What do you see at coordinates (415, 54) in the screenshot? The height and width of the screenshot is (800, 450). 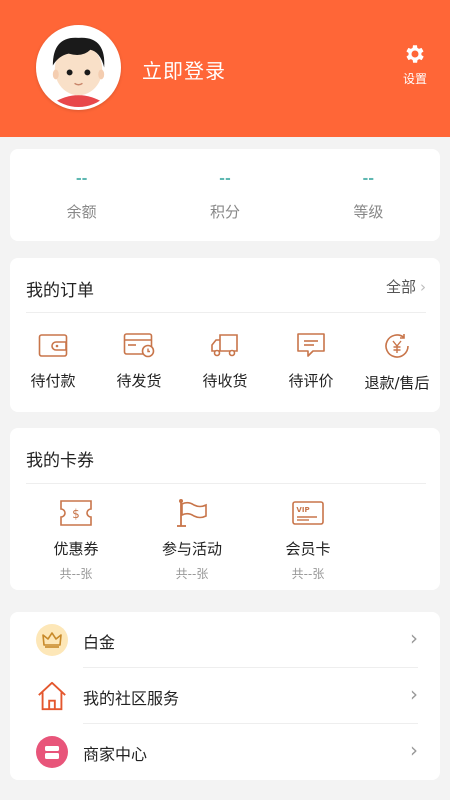 I see `gear-icon` at bounding box center [415, 54].